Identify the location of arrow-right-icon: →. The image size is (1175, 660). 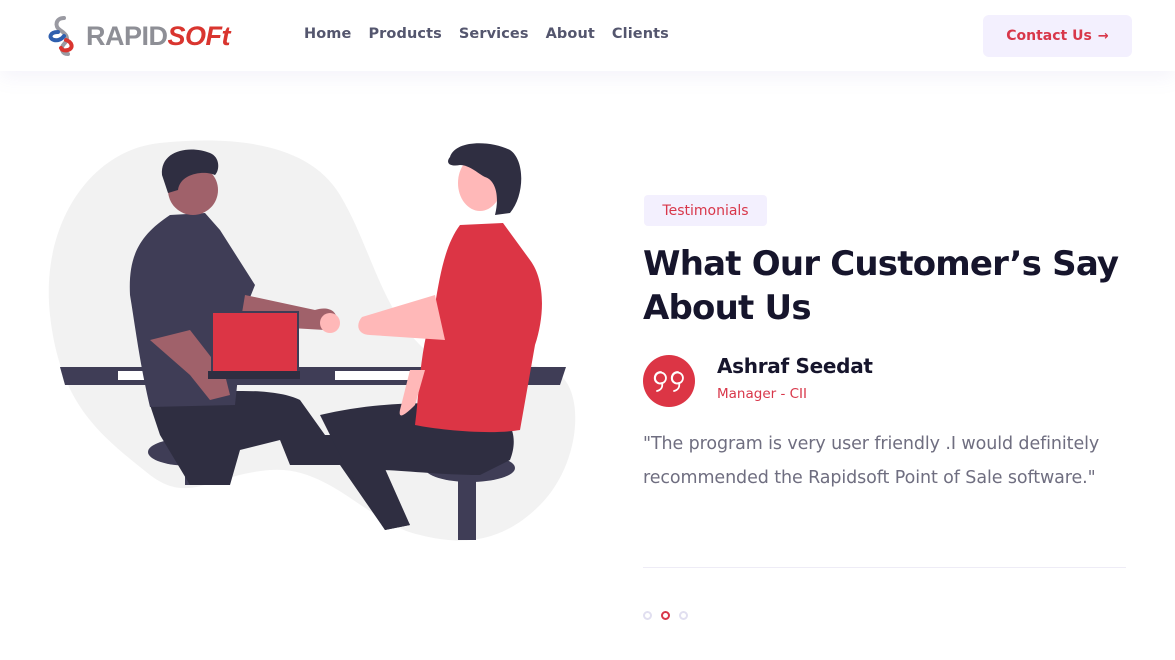
(1103, 36).